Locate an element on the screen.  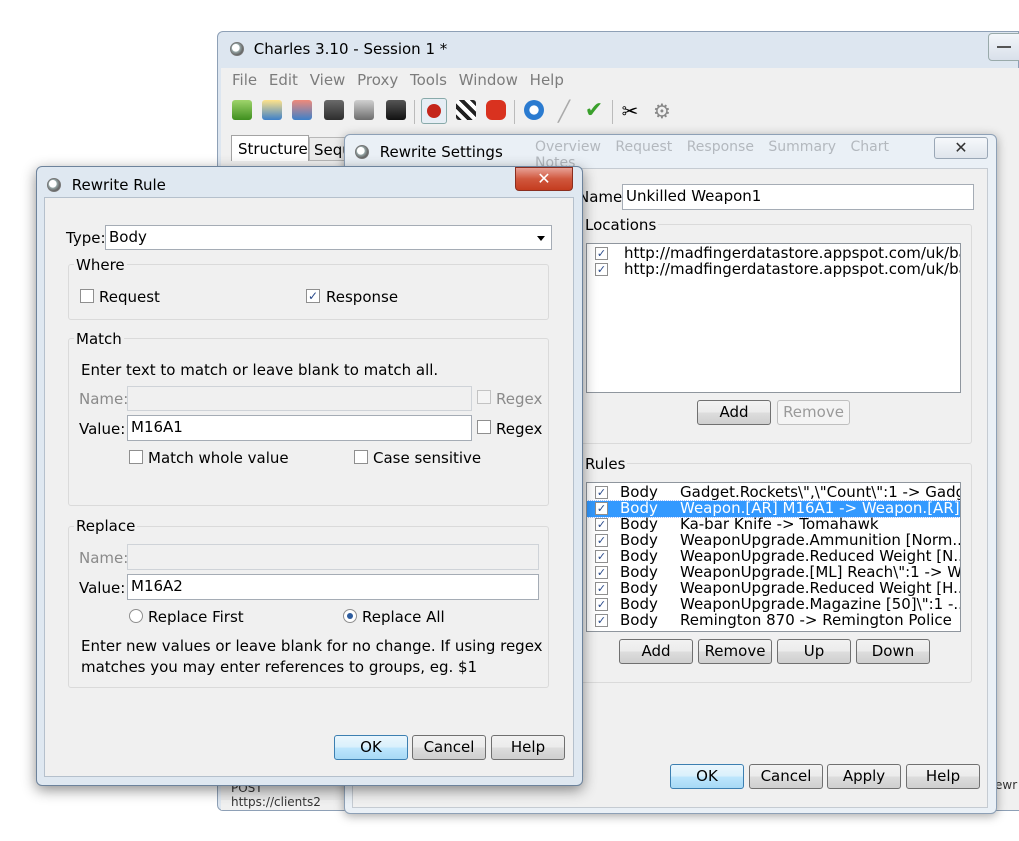
save-icon is located at coordinates (334, 111).